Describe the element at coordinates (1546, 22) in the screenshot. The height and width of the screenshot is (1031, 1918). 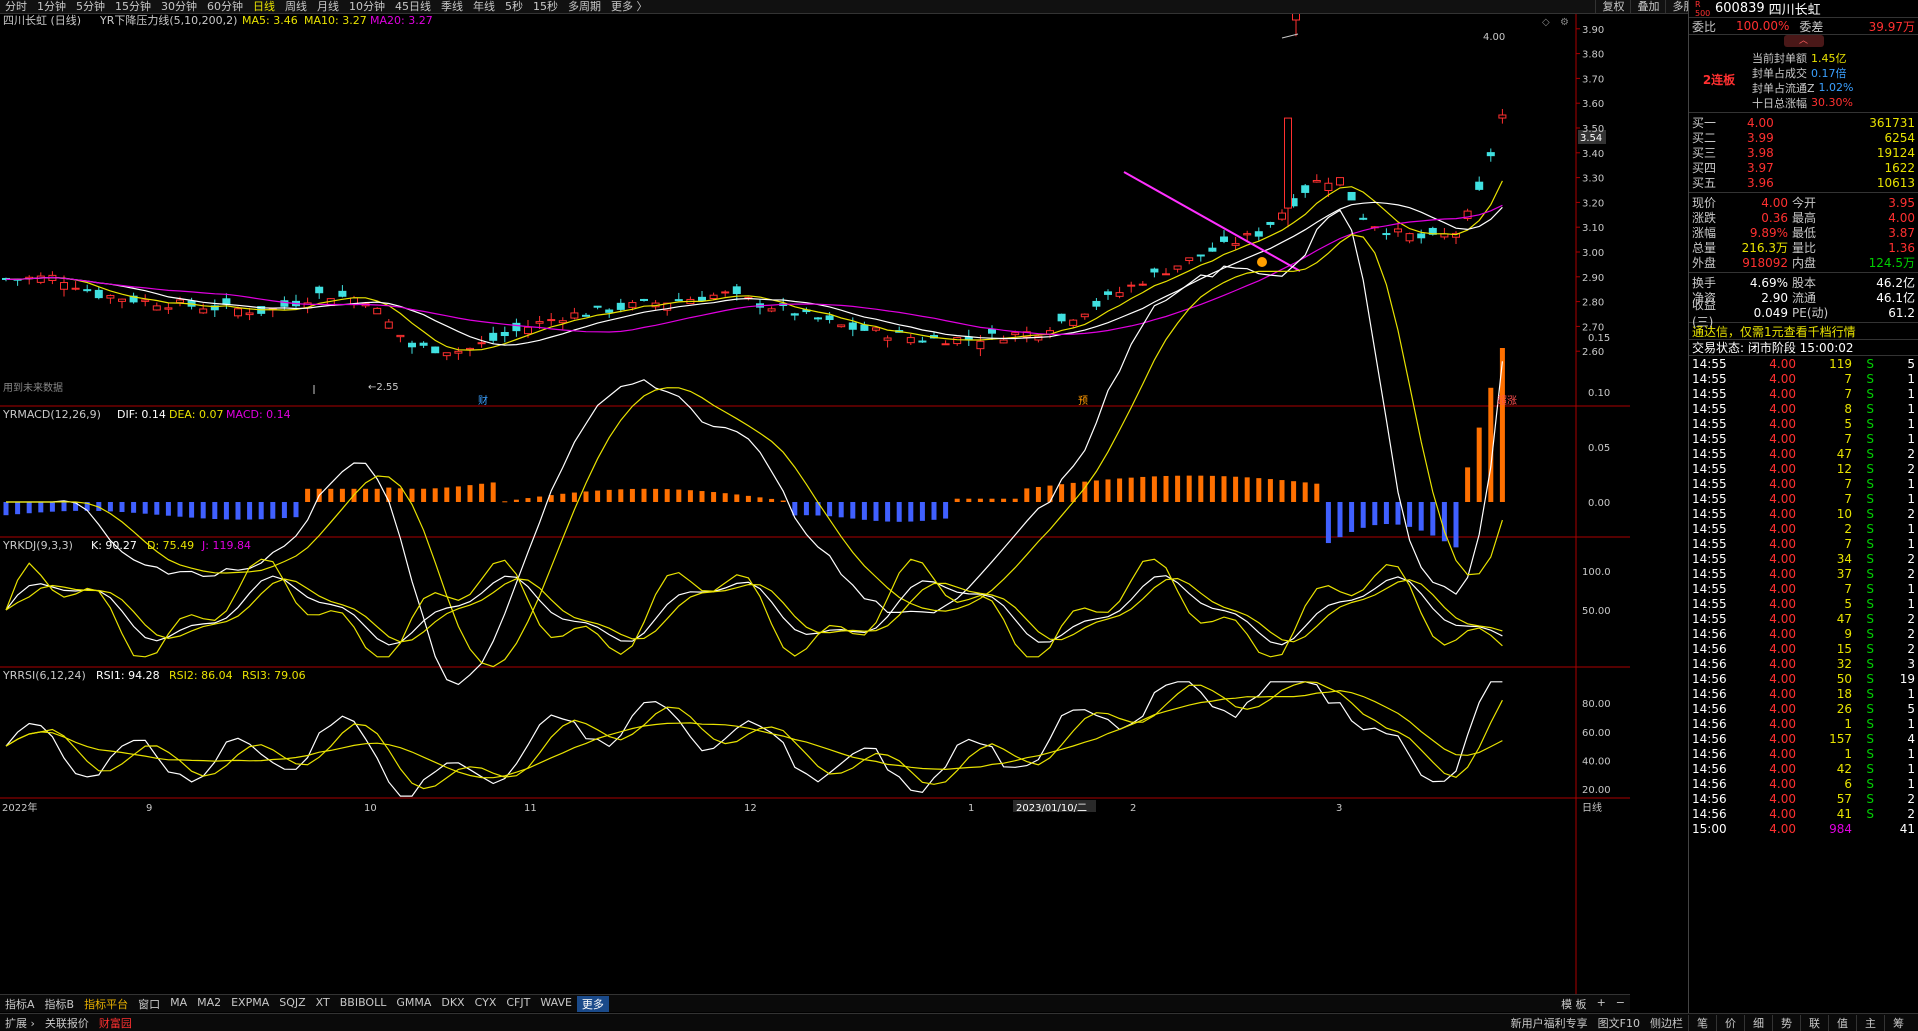
I see `diamond-icon: ◇` at that location.